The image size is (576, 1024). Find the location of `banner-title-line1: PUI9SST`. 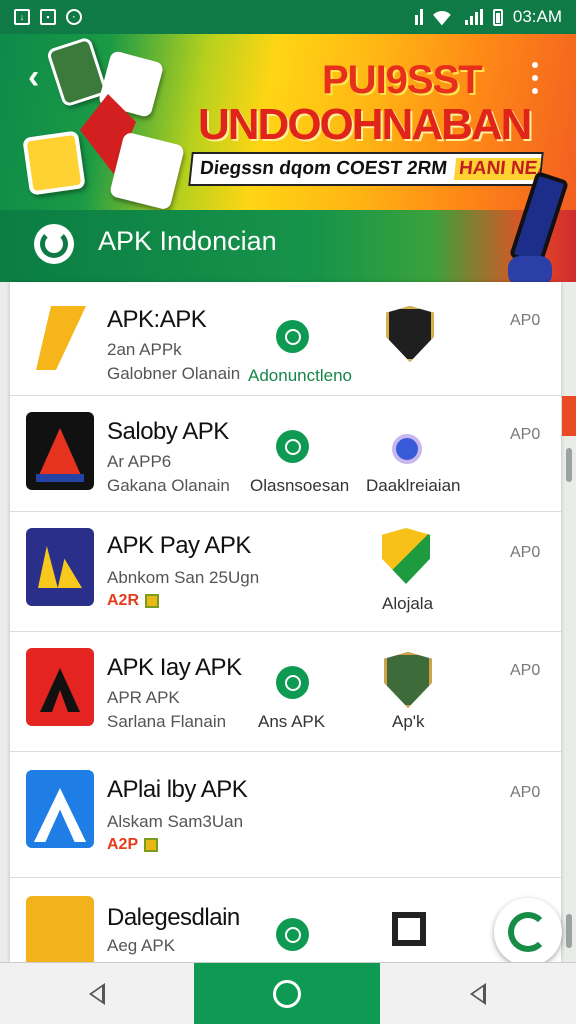

banner-title-line1: PUI9SST is located at coordinates (402, 80).